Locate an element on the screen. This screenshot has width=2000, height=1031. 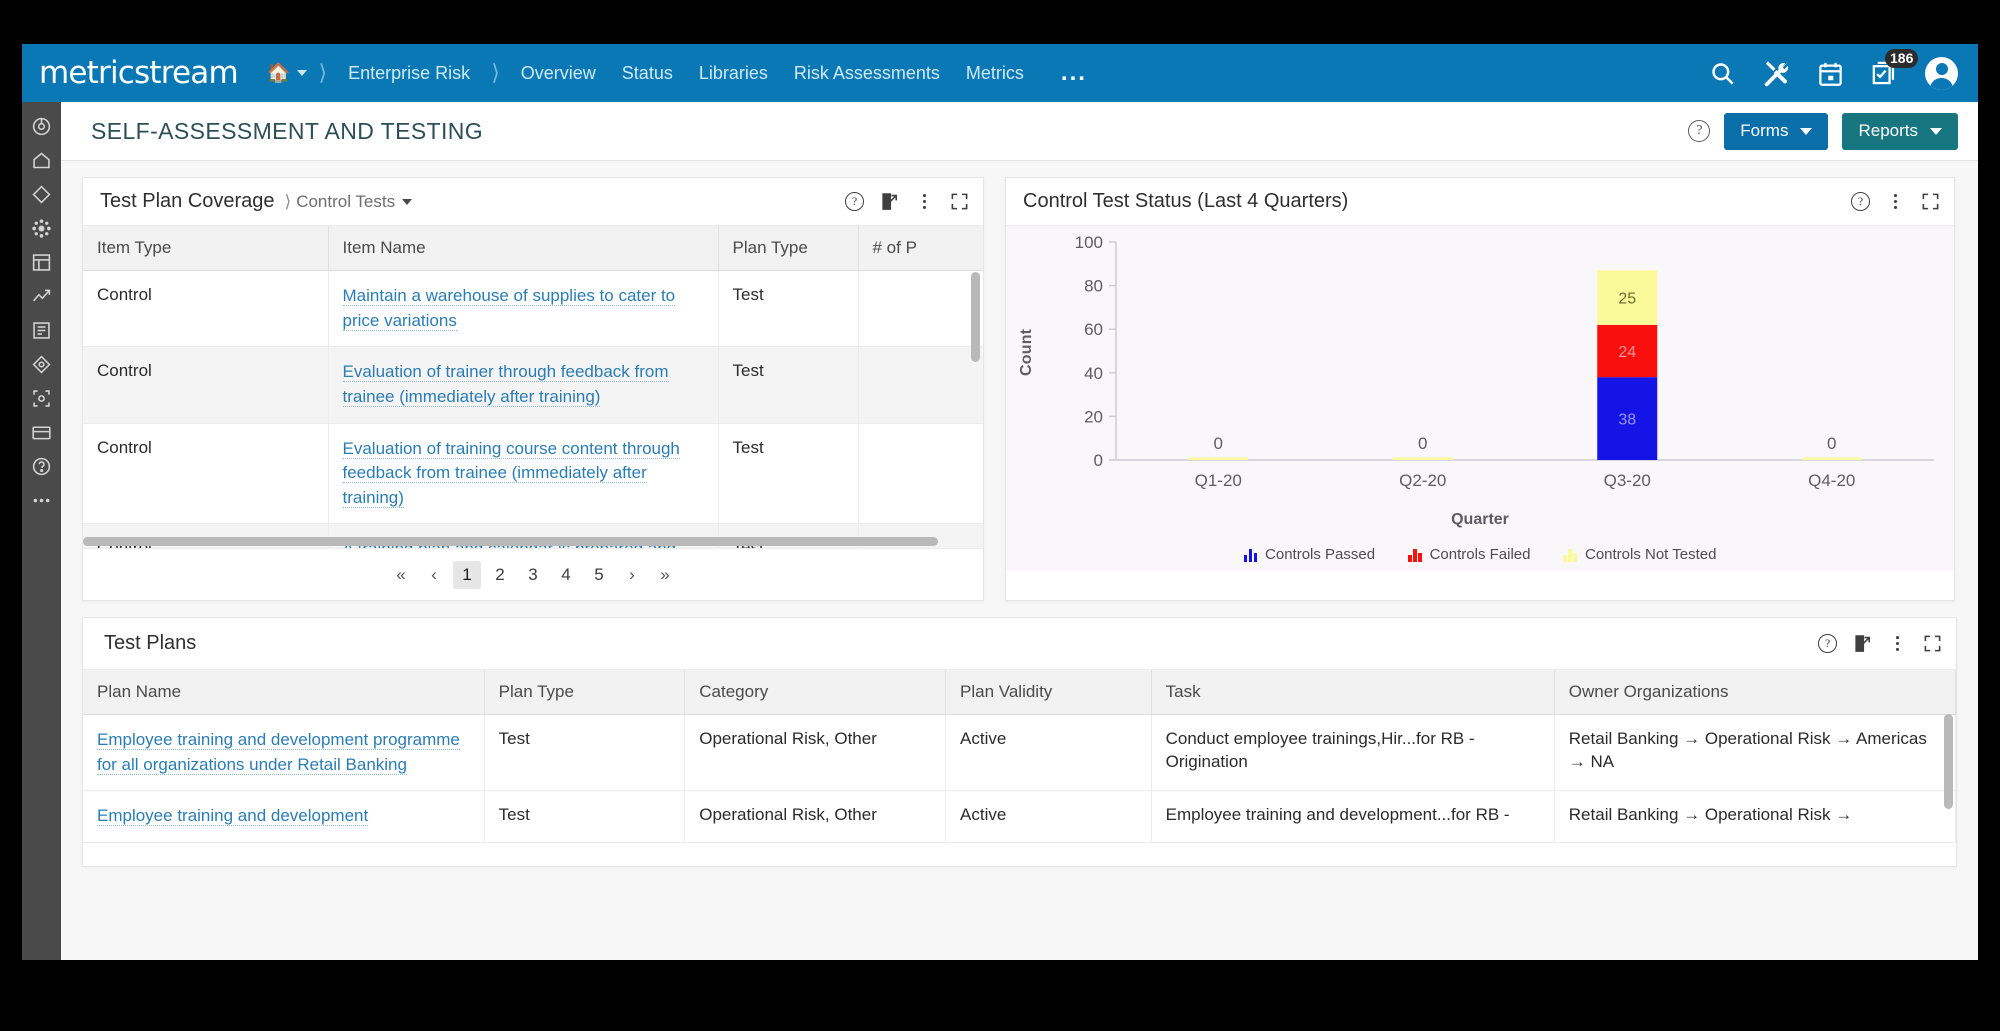
pagination-page-3: 3 is located at coordinates (533, 575).